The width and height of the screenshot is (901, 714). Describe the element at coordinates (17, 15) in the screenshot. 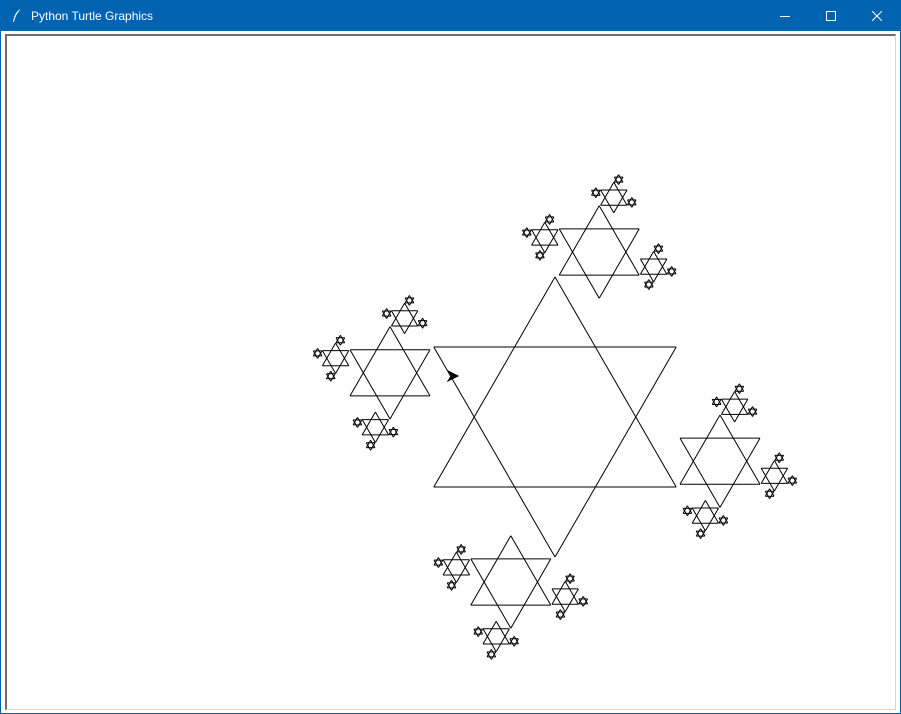

I see `feather-pen-icon` at that location.